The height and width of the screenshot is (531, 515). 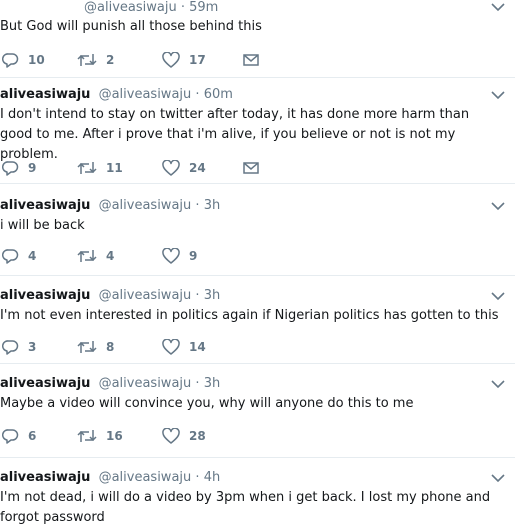 I want to click on like-count: 28, so click(x=197, y=436).